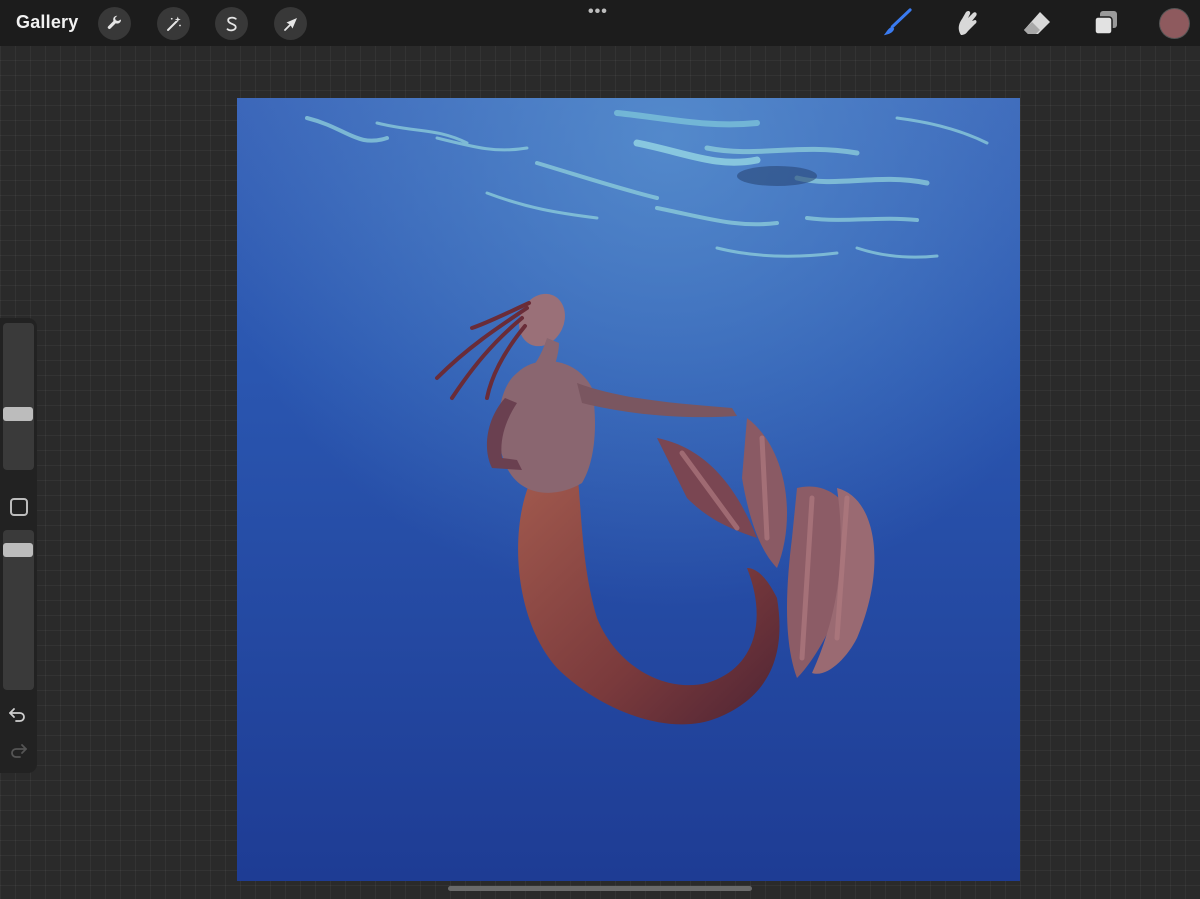  I want to click on brush-tool-button, so click(897, 23).